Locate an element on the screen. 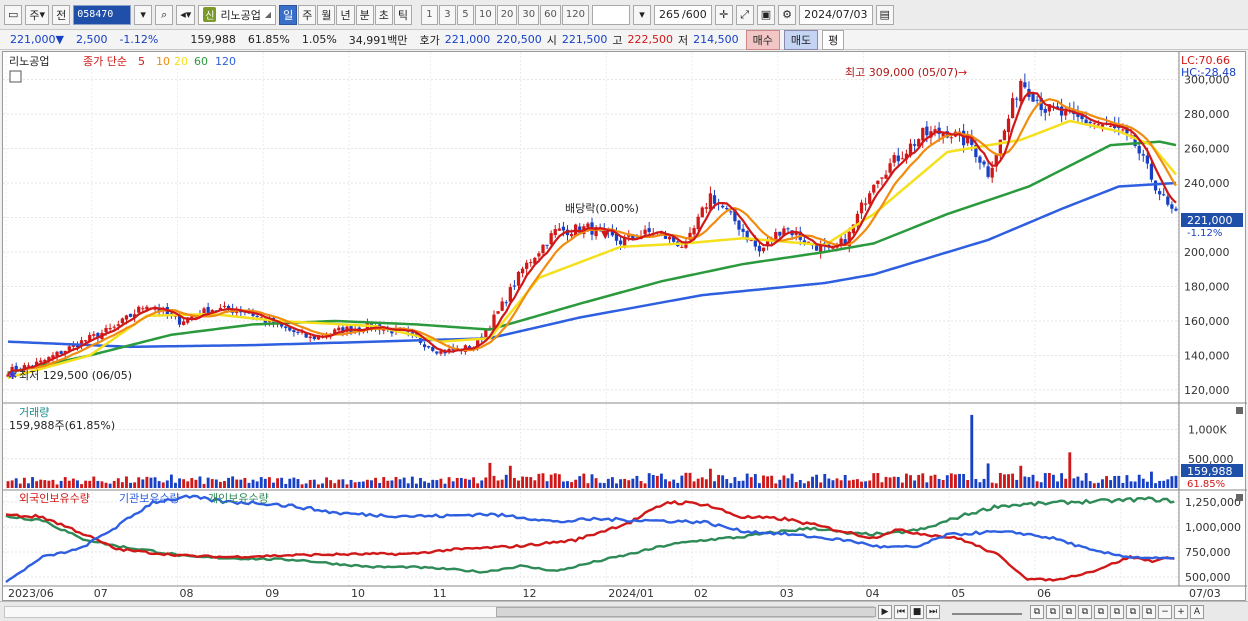 This screenshot has width=1248, height=621. buy-button: 매수 is located at coordinates (762, 39).